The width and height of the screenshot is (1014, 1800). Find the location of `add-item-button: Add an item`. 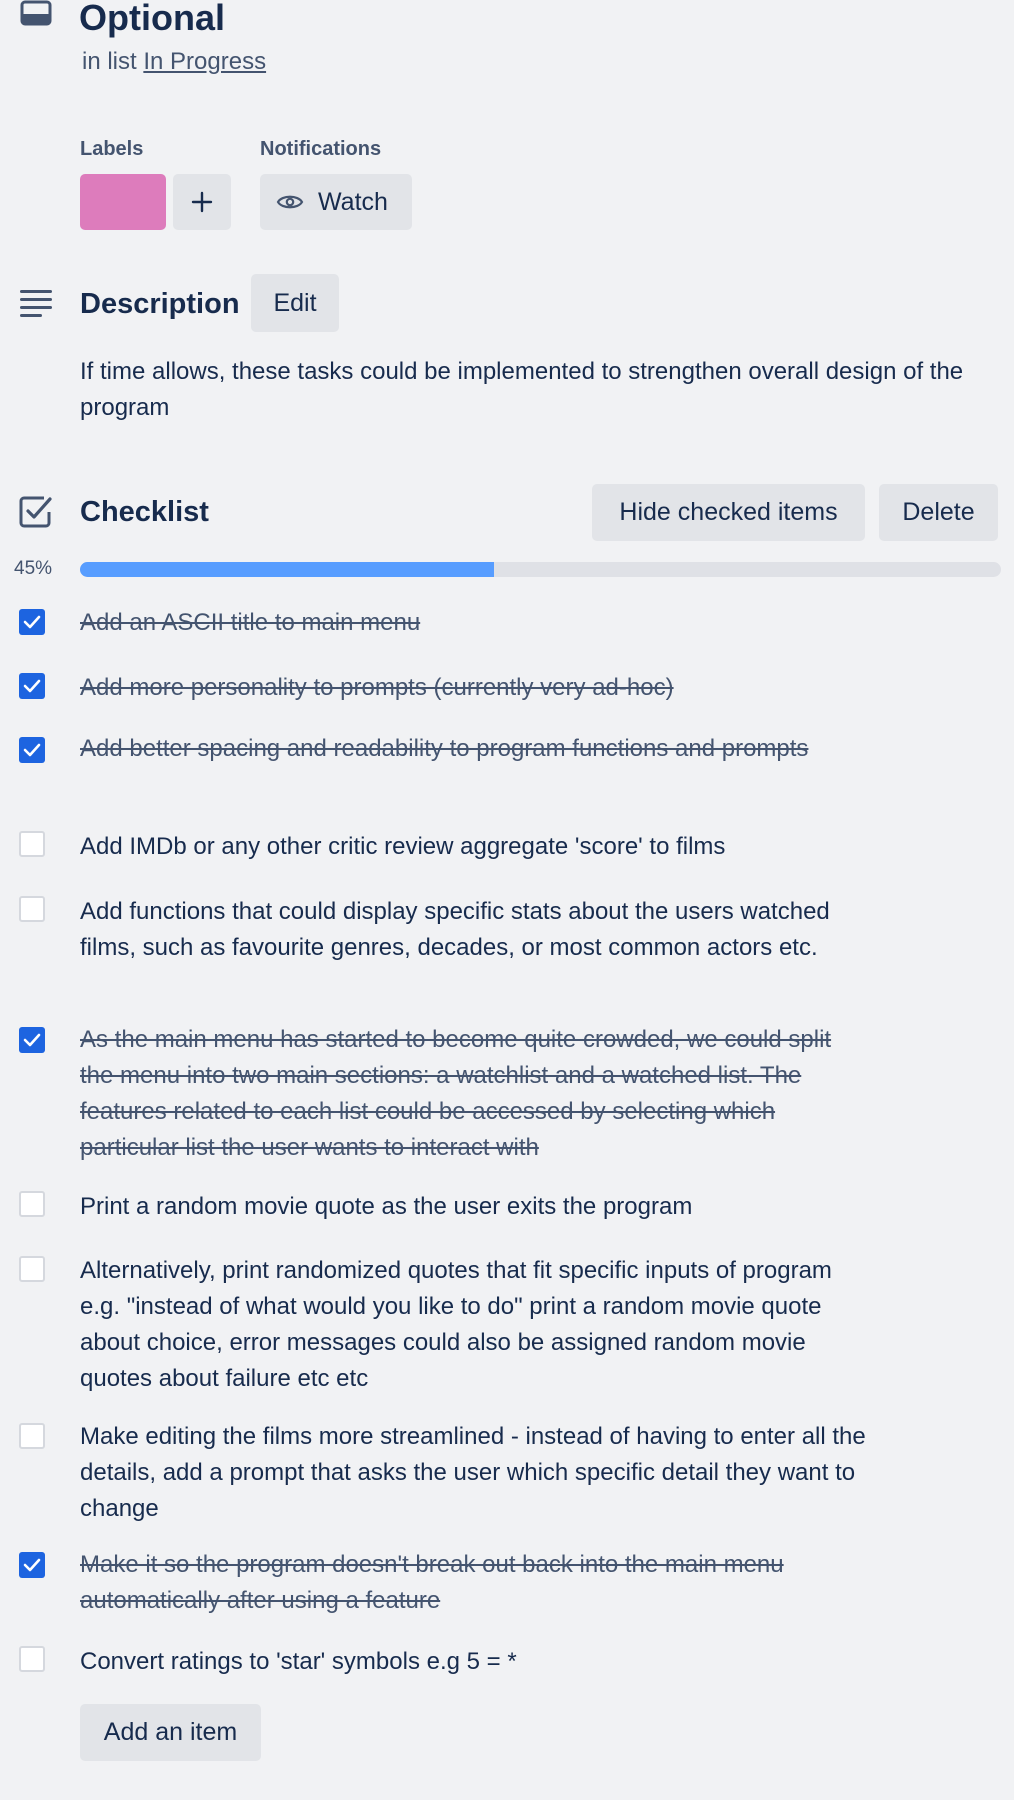

add-item-button: Add an item is located at coordinates (170, 1732).